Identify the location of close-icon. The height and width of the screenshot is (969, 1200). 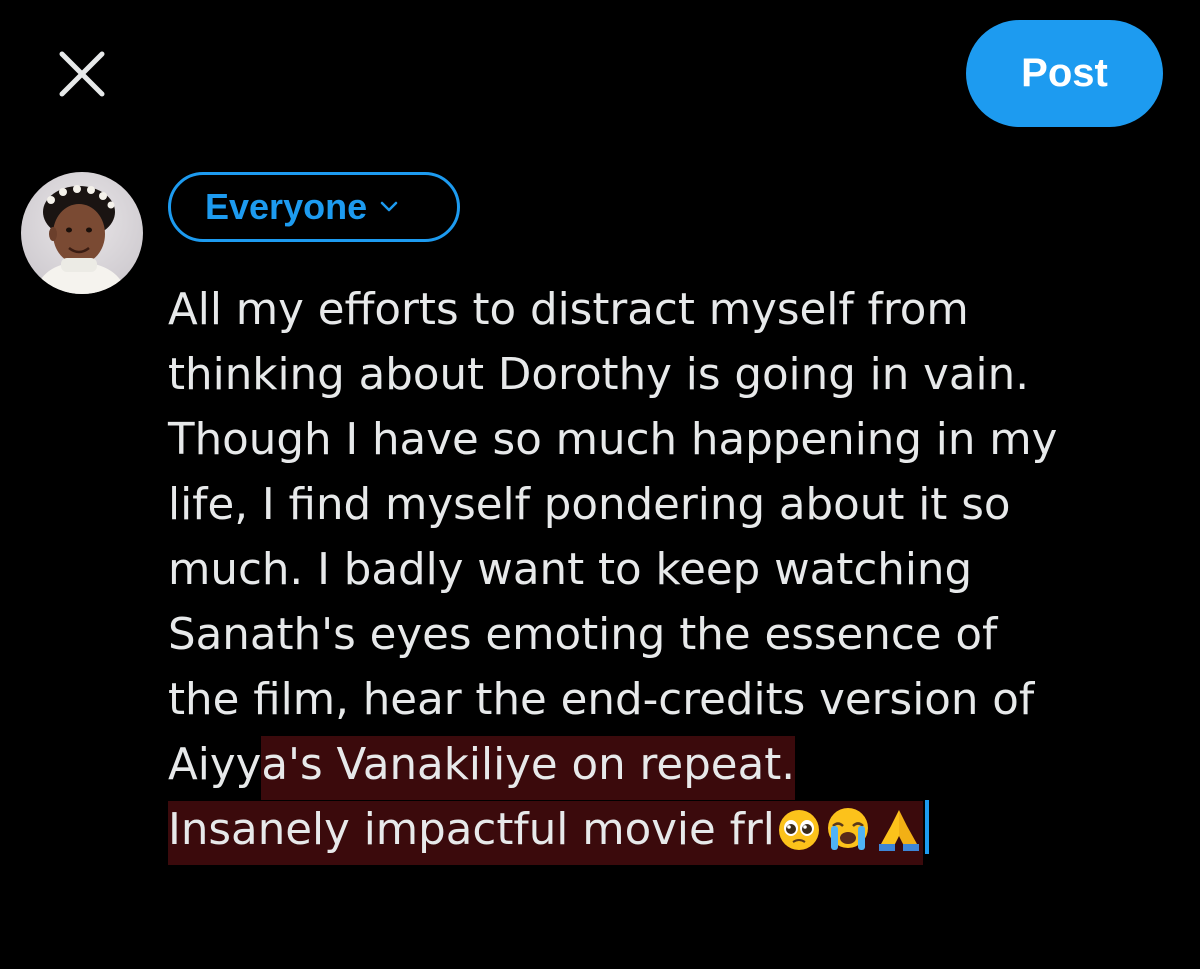
(82, 74).